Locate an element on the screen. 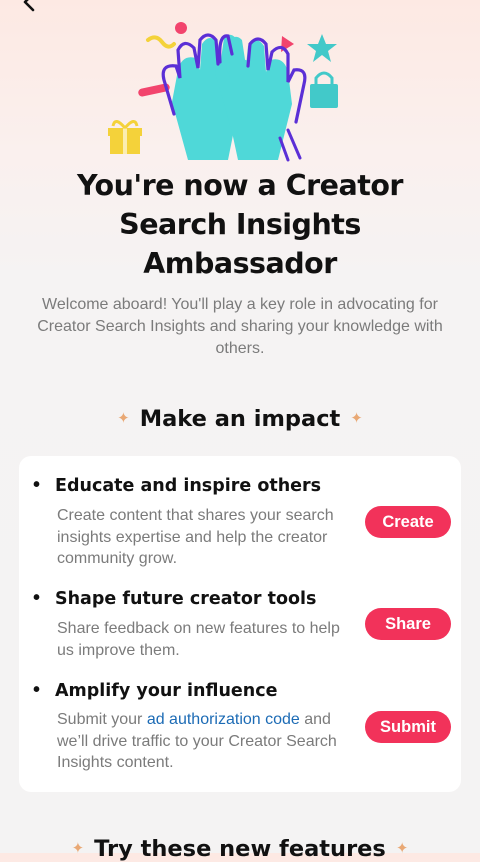 This screenshot has width=480, height=862. create-button: Create is located at coordinates (408, 522).